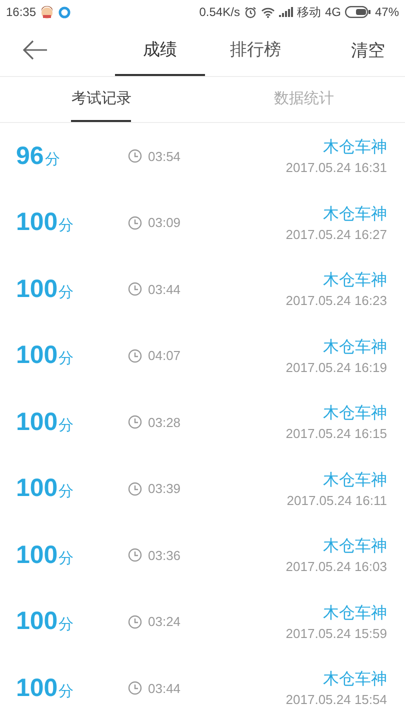  Describe the element at coordinates (336, 234) in the screenshot. I see `exam-date: 2017.05.24 16:27` at that location.